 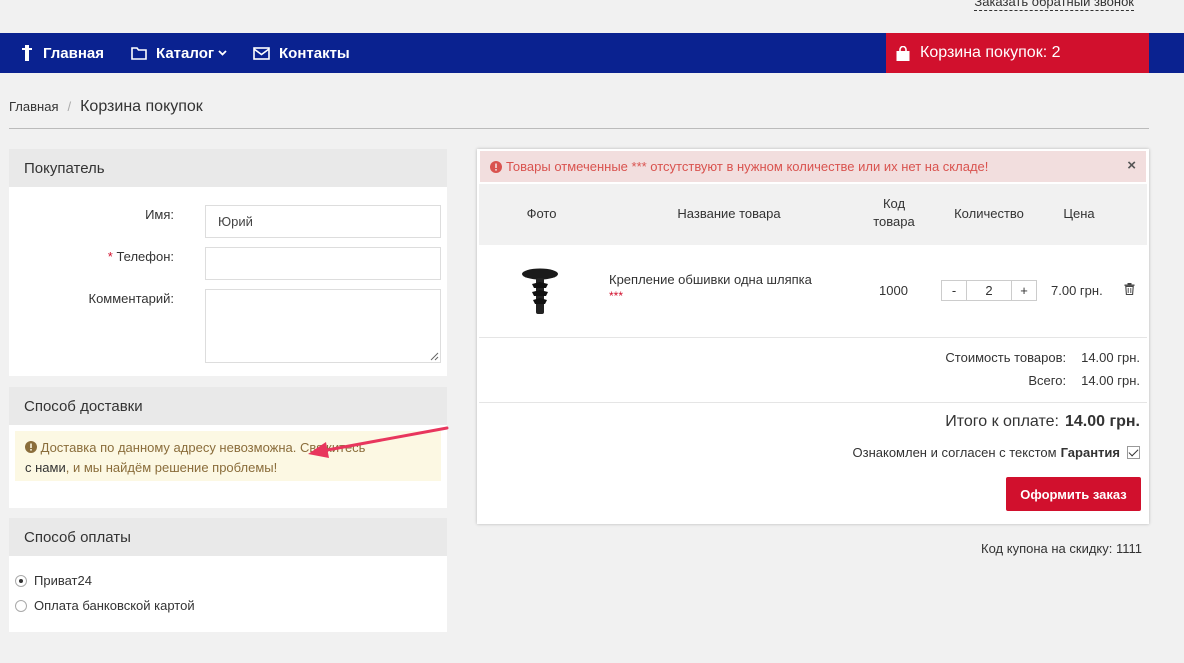 What do you see at coordinates (592, 16) in the screenshot?
I see `top-bar: Заказать обратный звонок` at bounding box center [592, 16].